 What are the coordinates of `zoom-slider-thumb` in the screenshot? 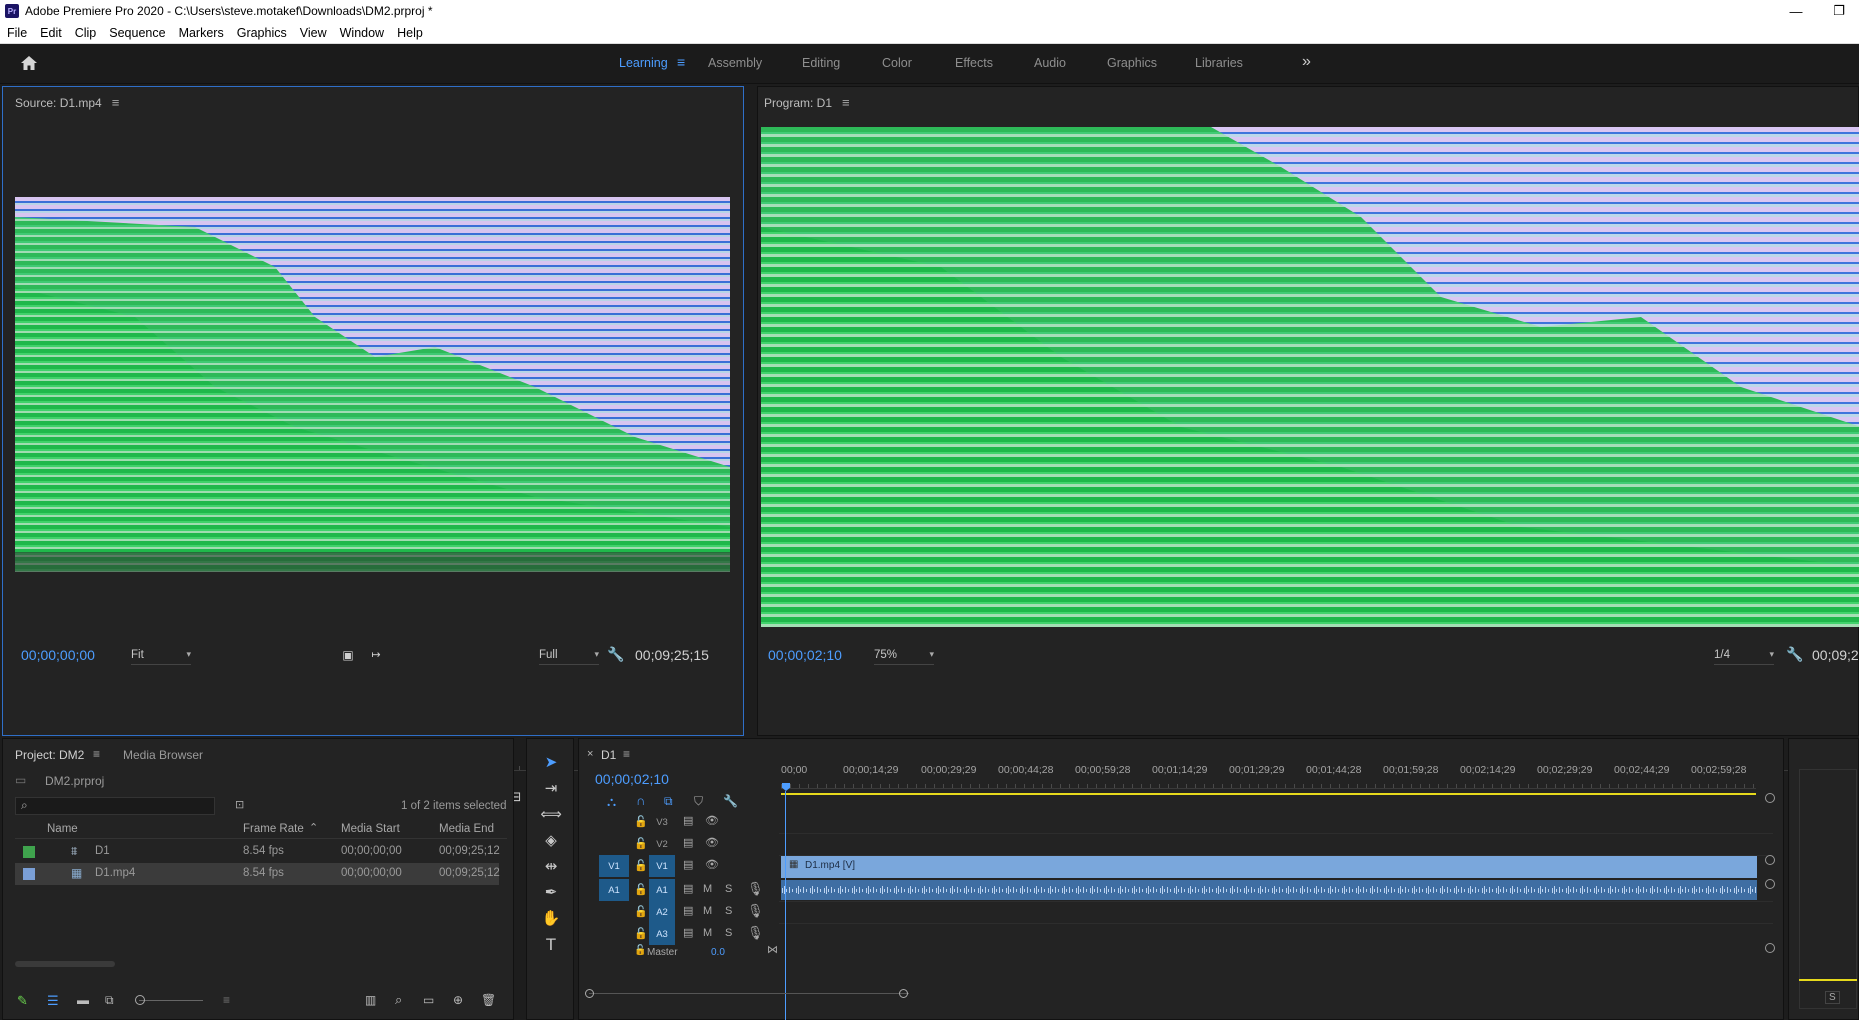 It's located at (140, 1000).